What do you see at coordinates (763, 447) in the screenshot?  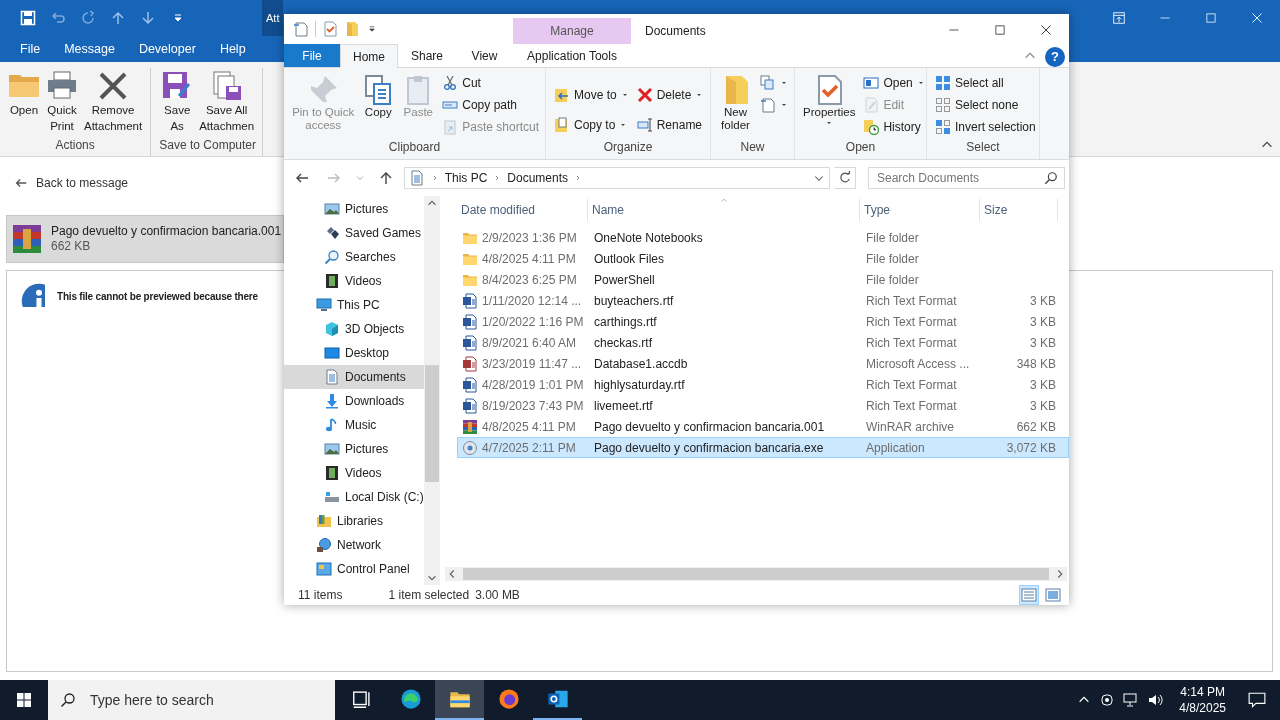 I see `file-row: 4/7/2025 2:11 PM Pago devuelto y confirmacion bancaria.exe Application 3,072 KB` at bounding box center [763, 447].